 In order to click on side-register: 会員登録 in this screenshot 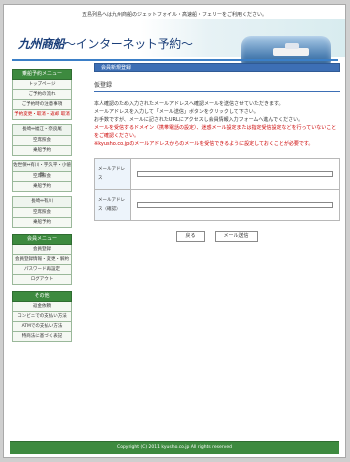, I will do `click(42, 250)`.